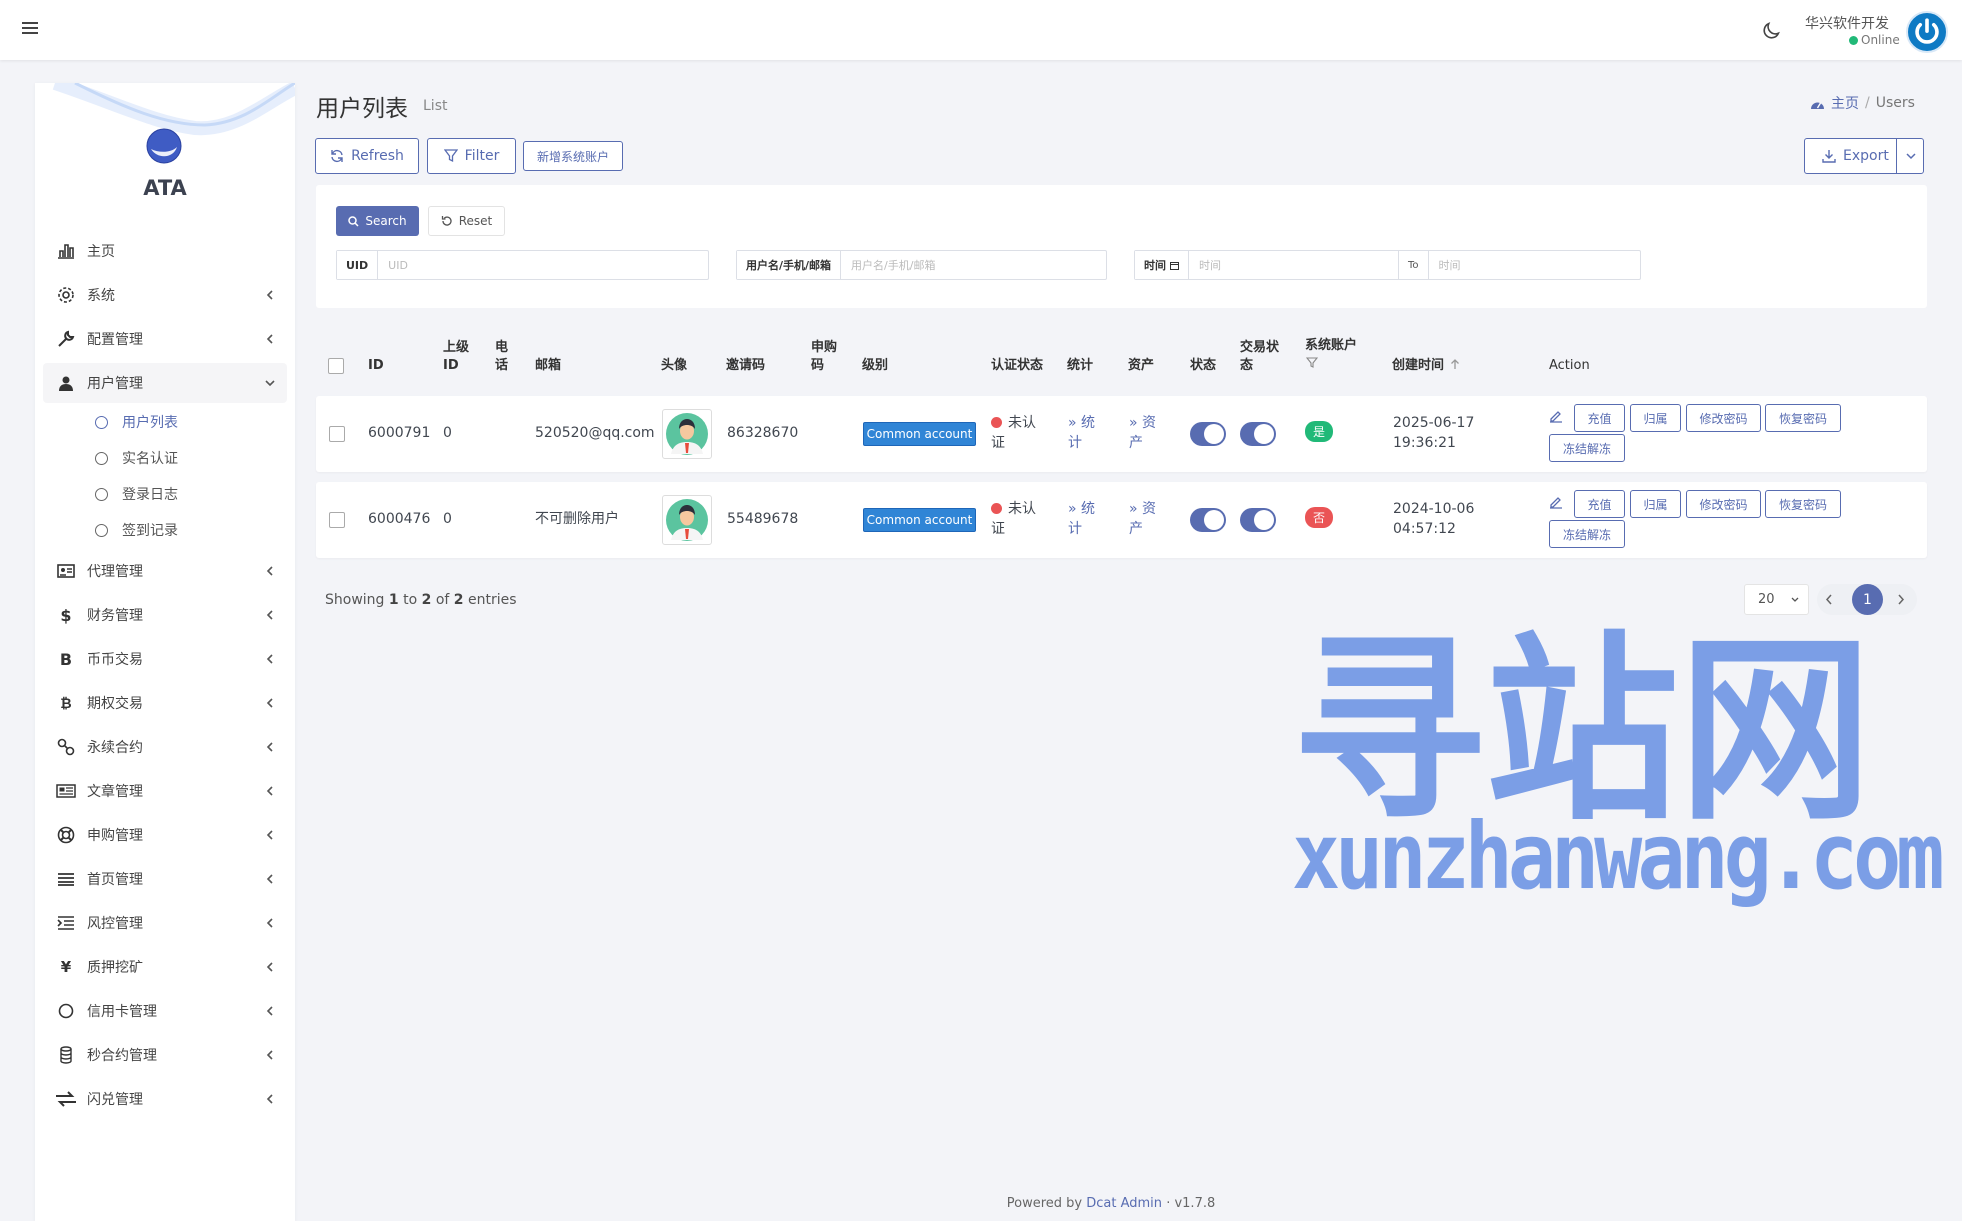  Describe the element at coordinates (1901, 599) in the screenshot. I see `chevron-right-icon` at that location.